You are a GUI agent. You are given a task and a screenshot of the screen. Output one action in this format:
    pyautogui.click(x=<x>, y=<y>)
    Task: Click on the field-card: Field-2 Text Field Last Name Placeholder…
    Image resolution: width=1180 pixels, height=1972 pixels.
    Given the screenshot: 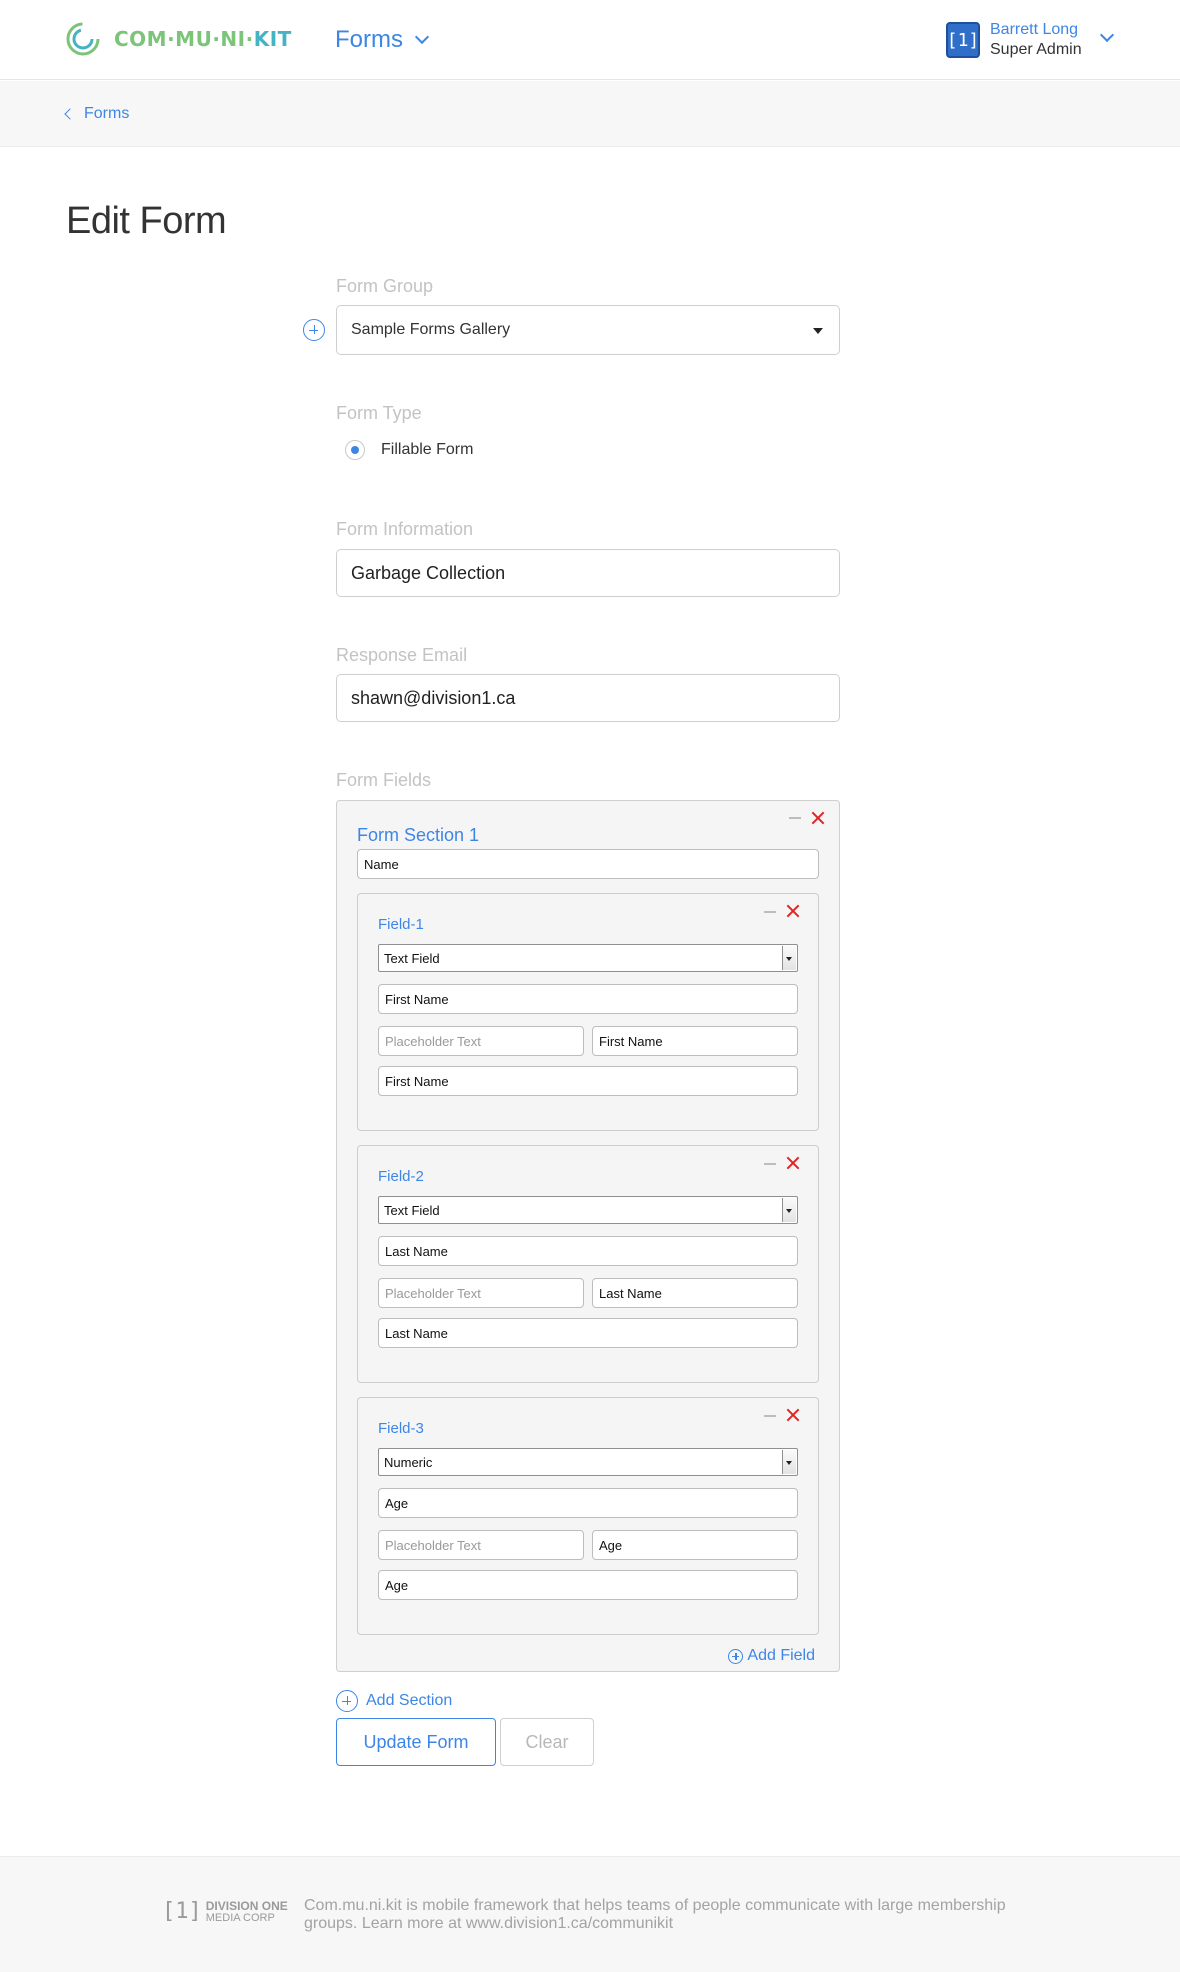 What is the action you would take?
    pyautogui.click(x=588, y=1264)
    